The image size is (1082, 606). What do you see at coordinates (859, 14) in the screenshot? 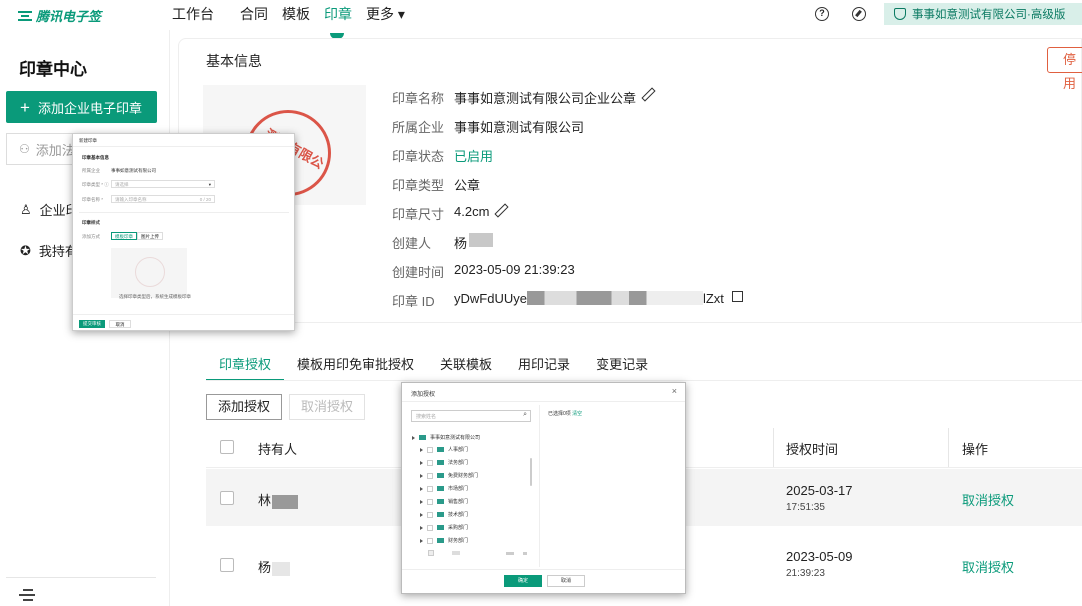
I see `compass-icon` at bounding box center [859, 14].